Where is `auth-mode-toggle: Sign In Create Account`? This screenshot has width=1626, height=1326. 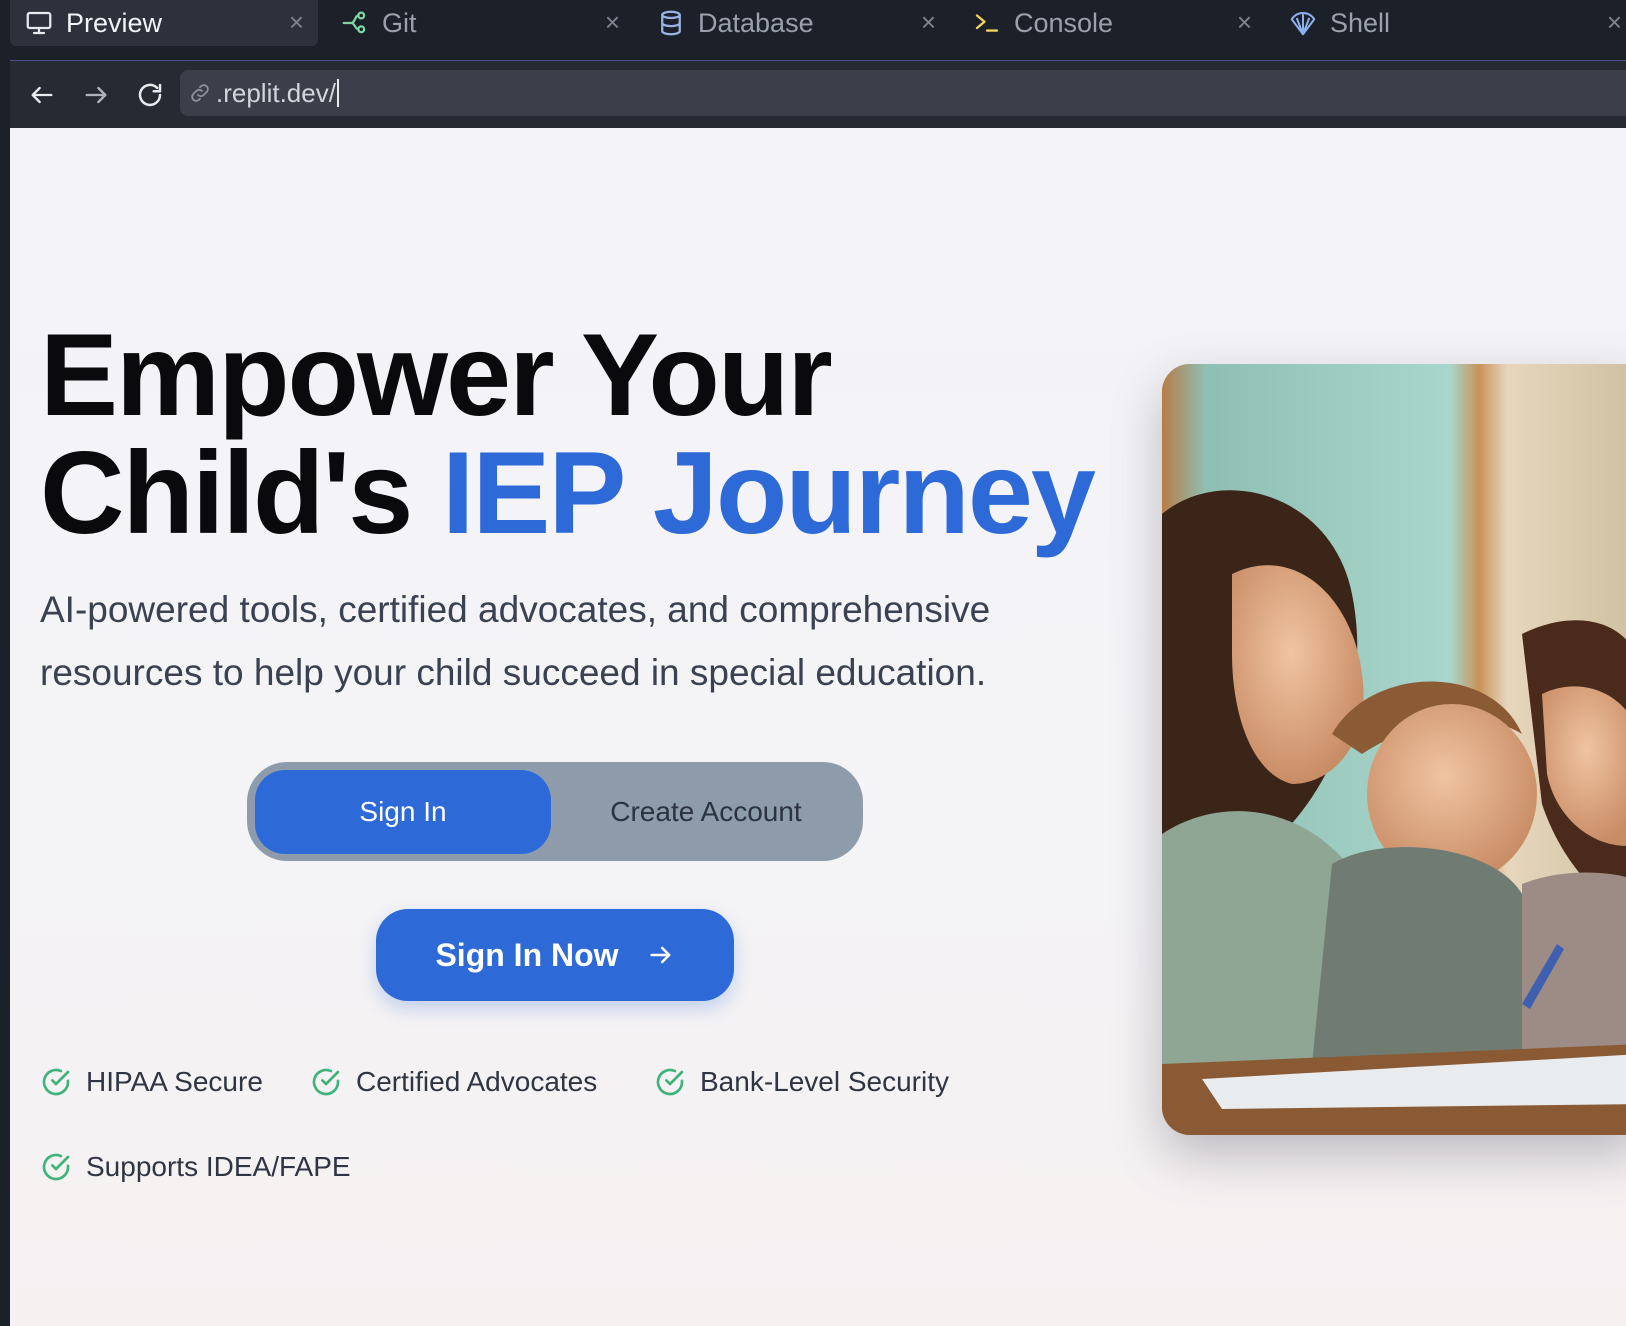 auth-mode-toggle: Sign In Create Account is located at coordinates (555, 811).